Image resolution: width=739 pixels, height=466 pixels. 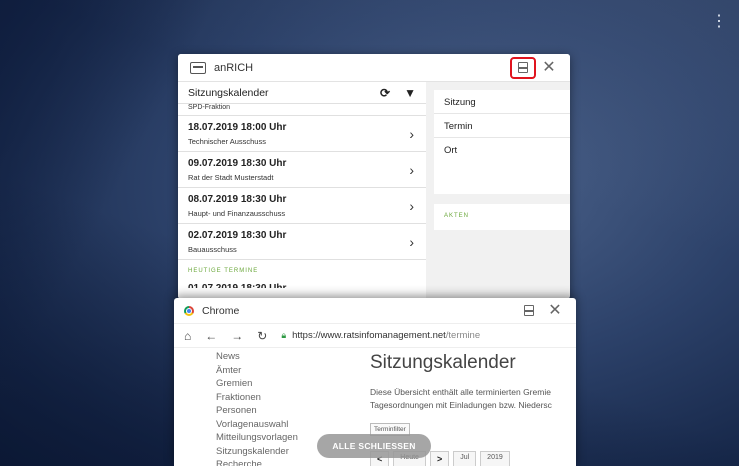 I want to click on nav-link-recherche: Recherche, so click(x=257, y=462).